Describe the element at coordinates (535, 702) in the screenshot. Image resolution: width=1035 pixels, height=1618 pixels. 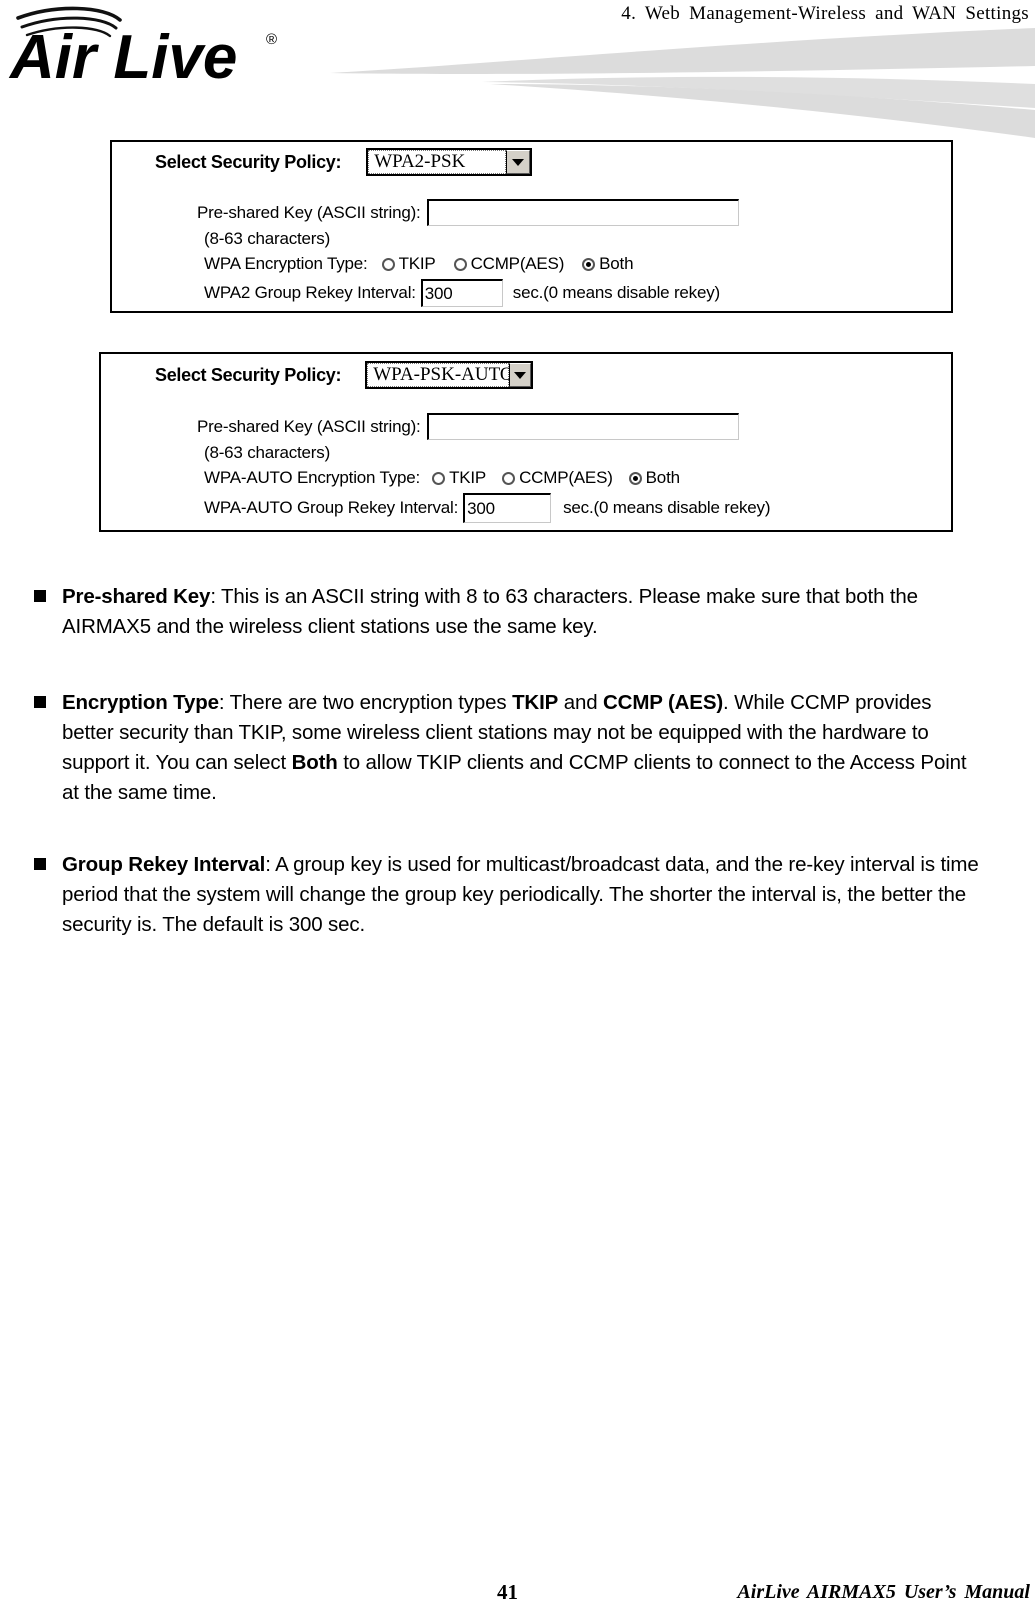
I see `bullet-emphasis-tkip: TKIP` at that location.